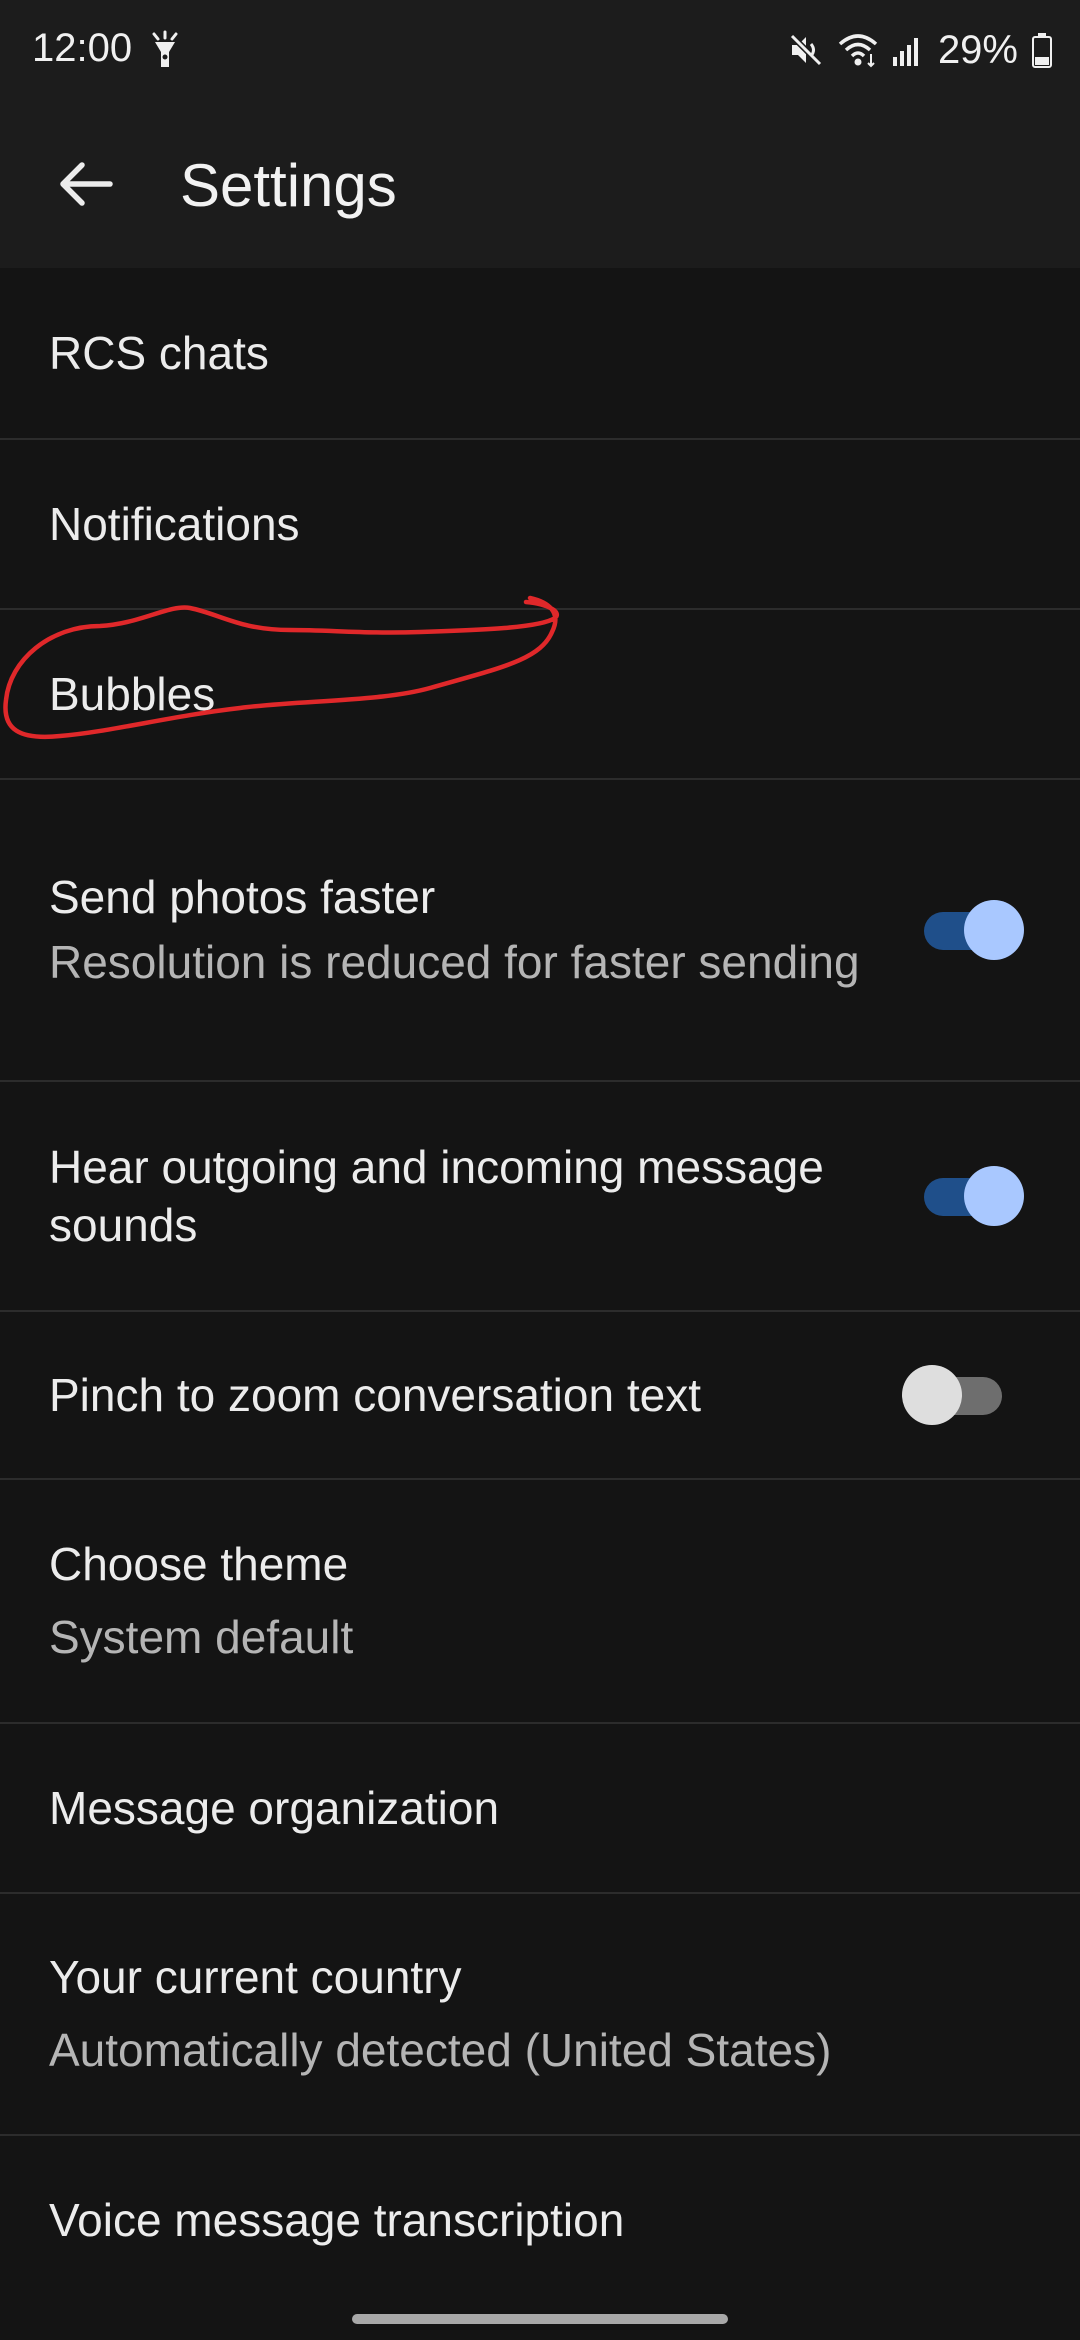 The width and height of the screenshot is (1080, 2340). I want to click on setting-subtitle: Resolution is reduced for faster sending, so click(454, 962).